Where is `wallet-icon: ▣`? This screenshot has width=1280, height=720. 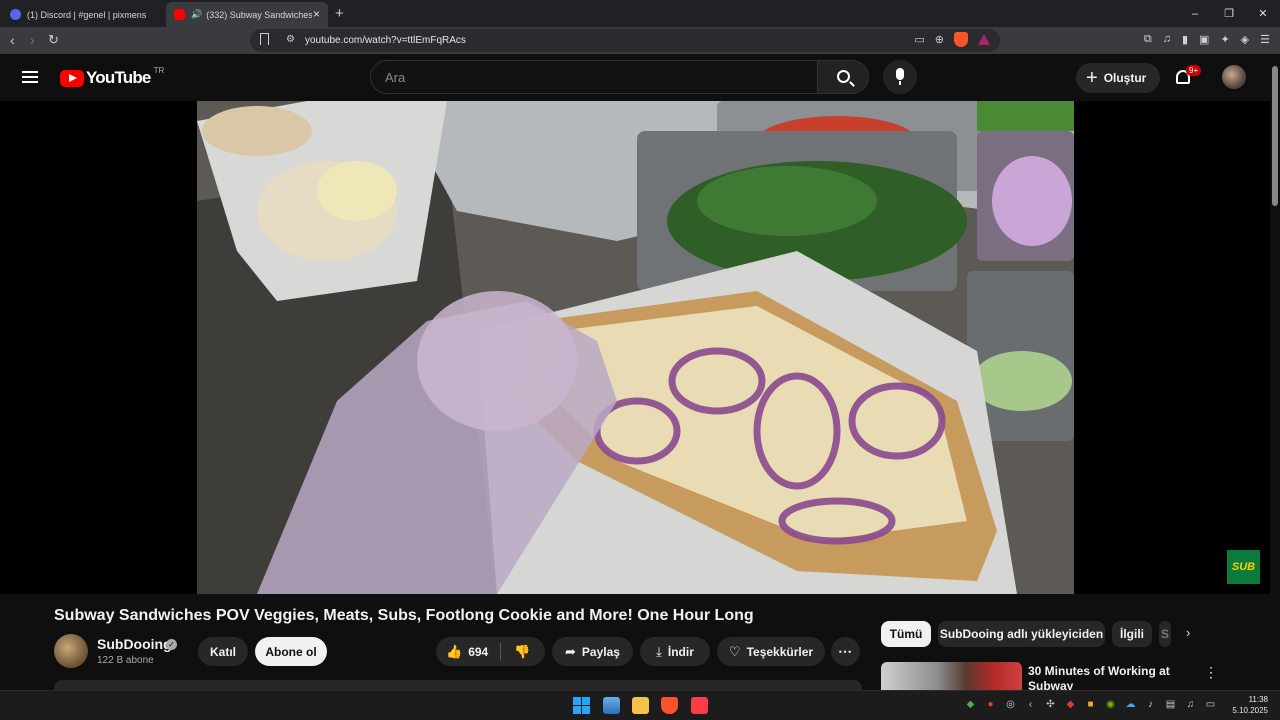 wallet-icon: ▣ is located at coordinates (1204, 39).